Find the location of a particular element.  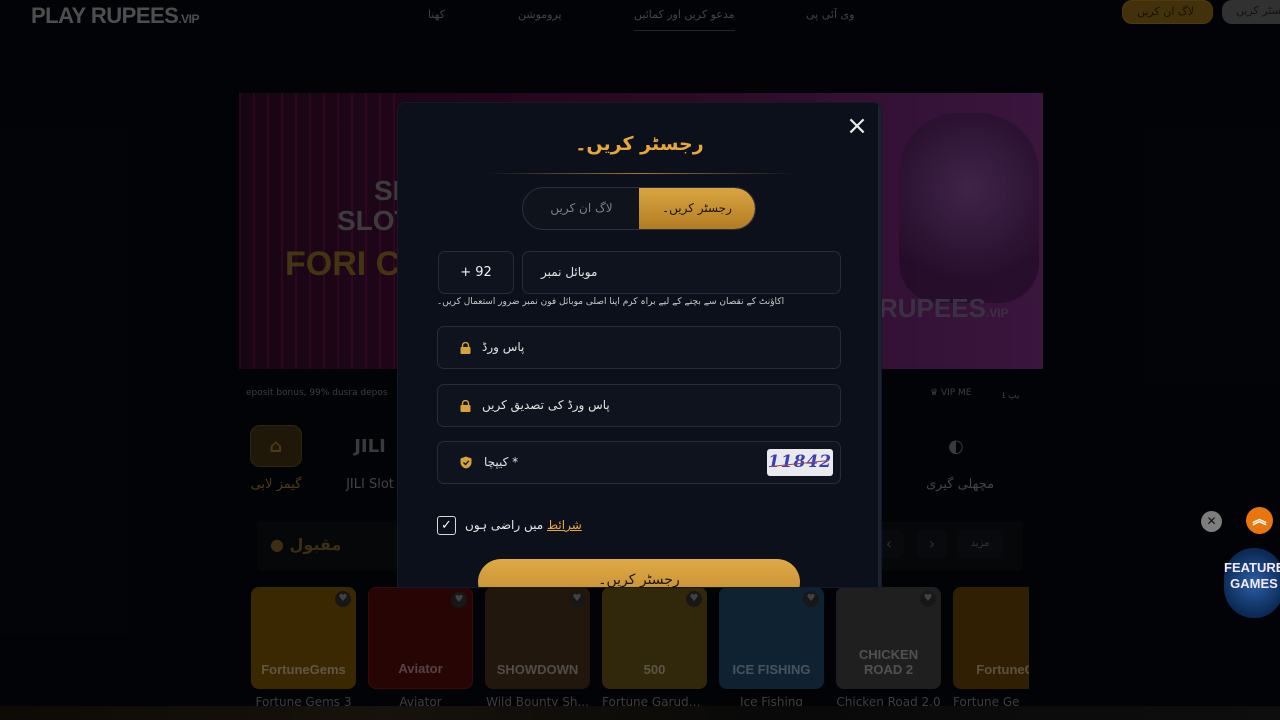

site-logo: PLAY RUPEES.VIP is located at coordinates (115, 16).